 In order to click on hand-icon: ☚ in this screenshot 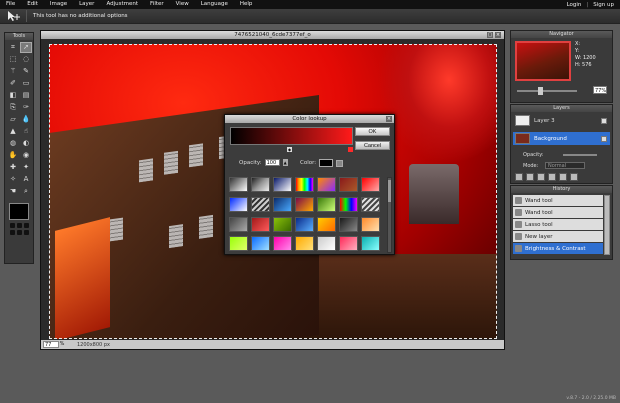, I will do `click(13, 191)`.